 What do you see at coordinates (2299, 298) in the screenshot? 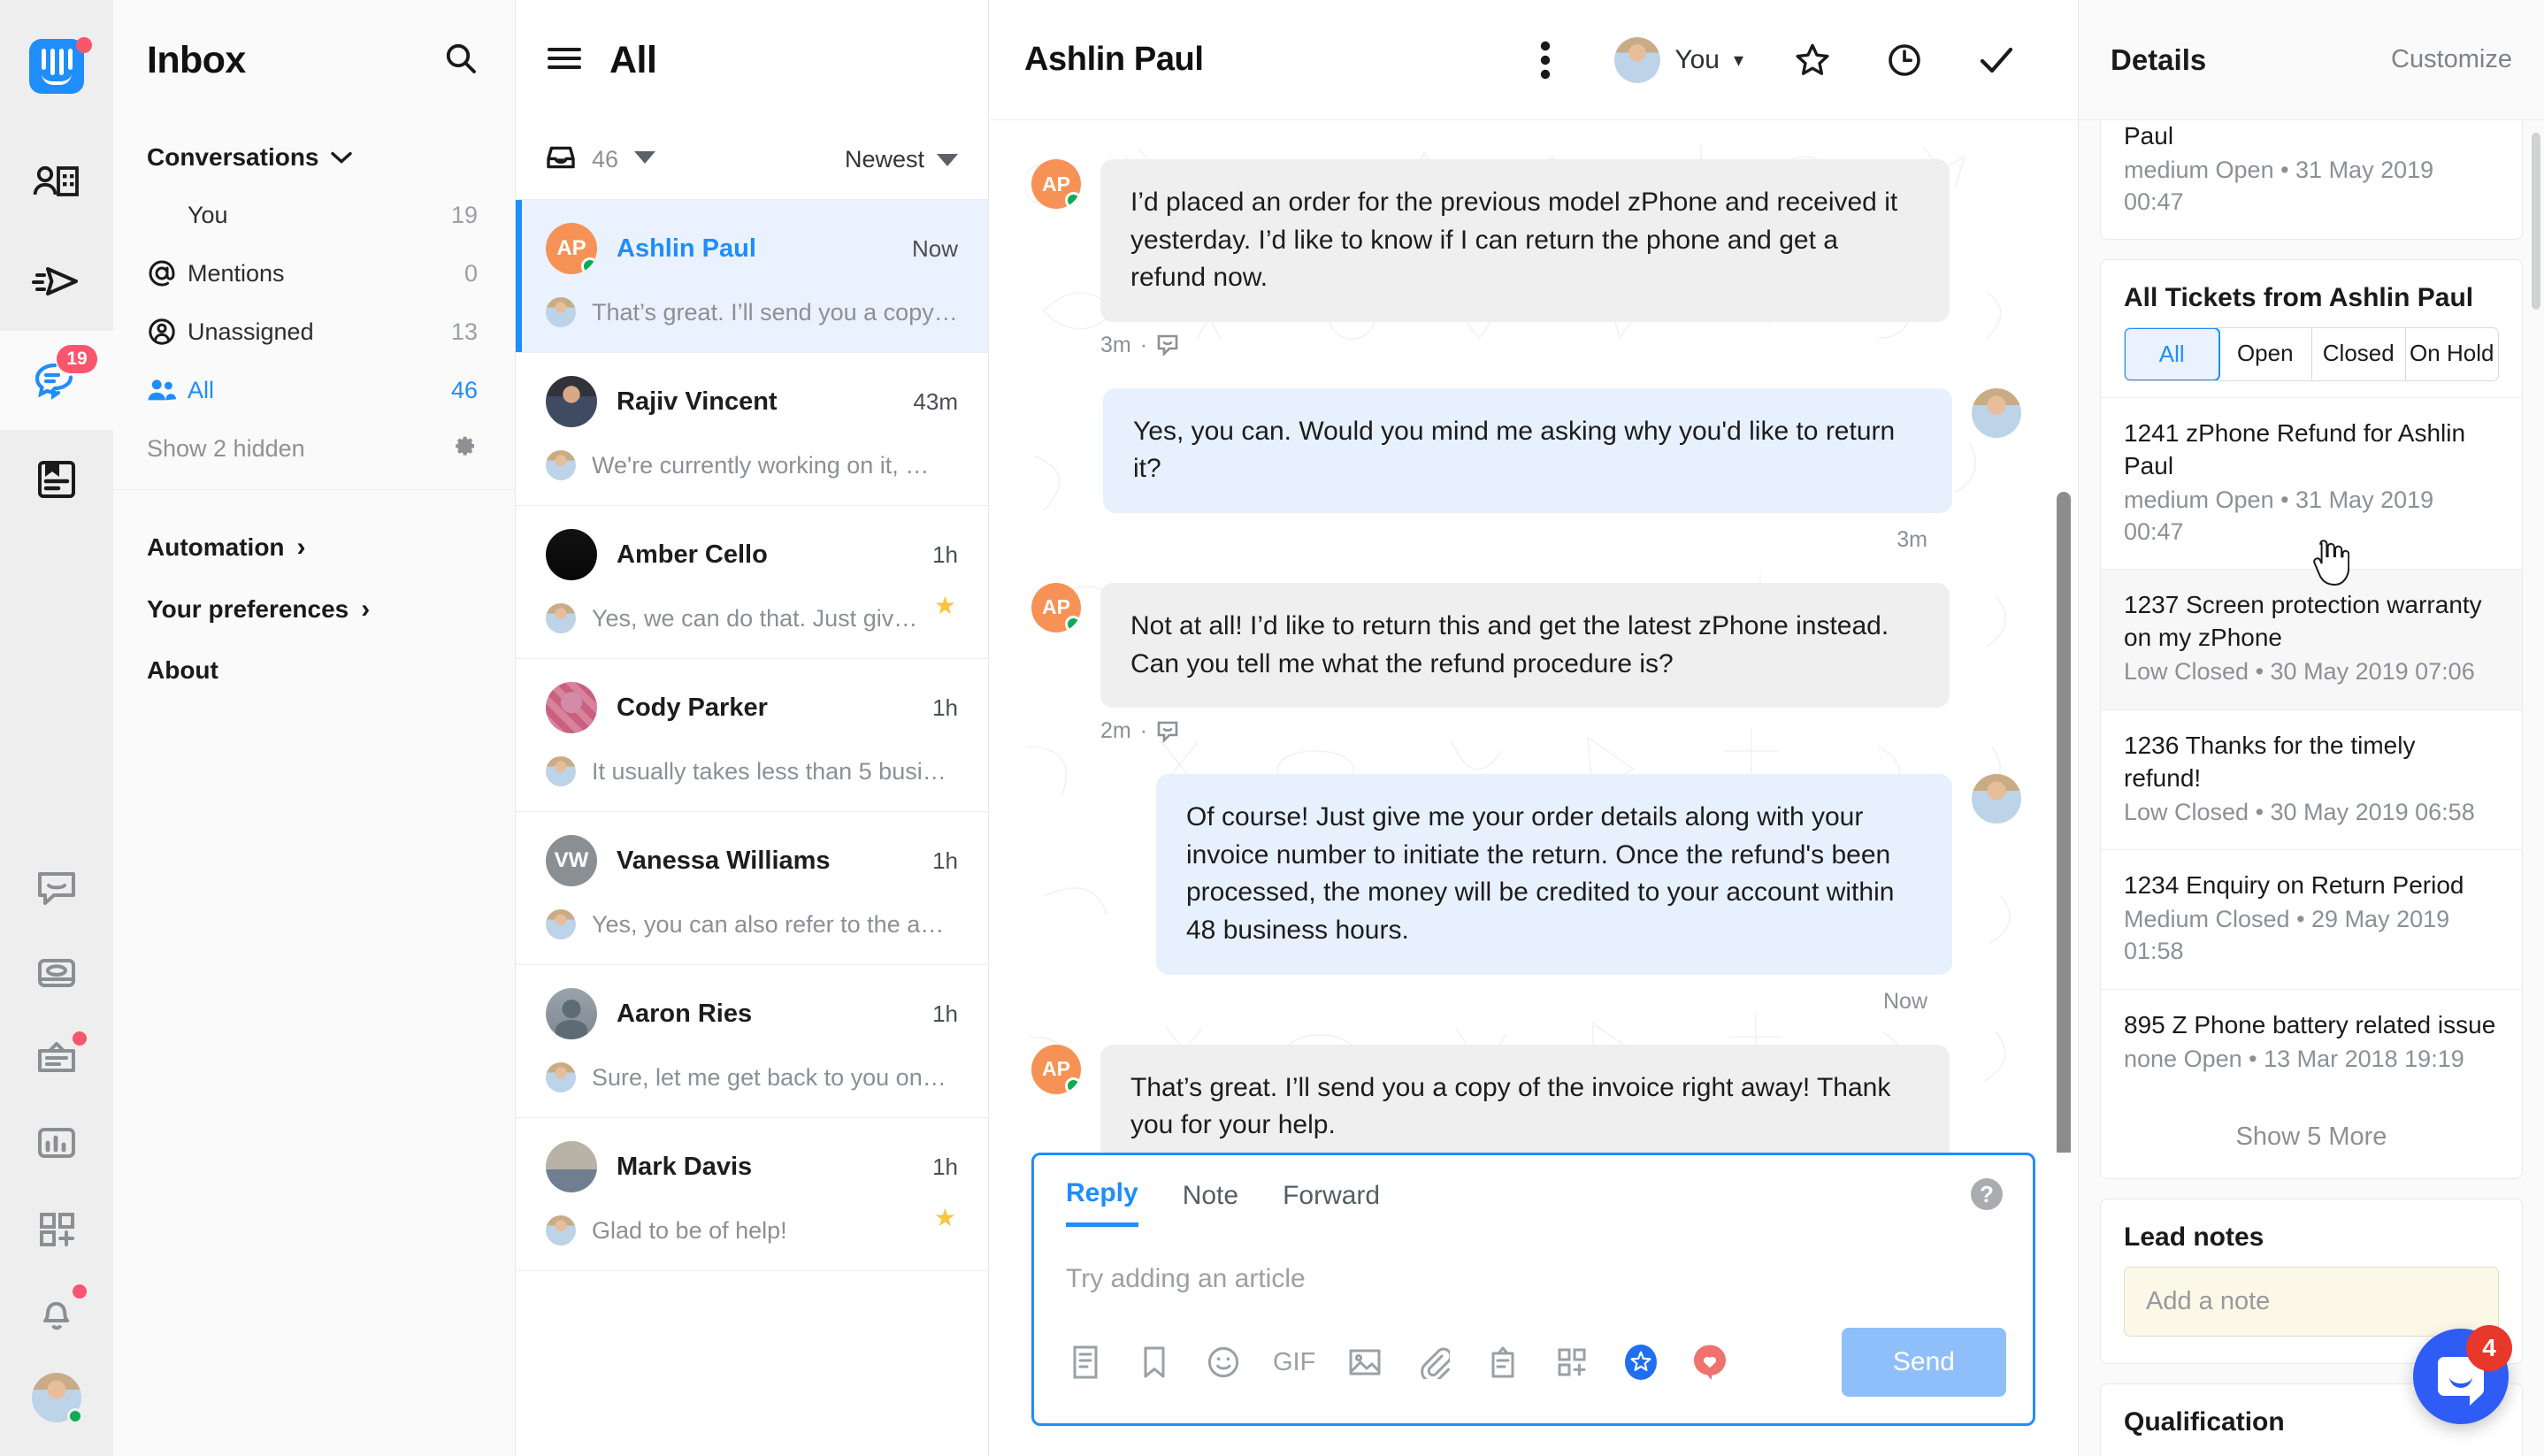
I see `tickets-heading: All Tickets from Ashlin Paul` at bounding box center [2299, 298].